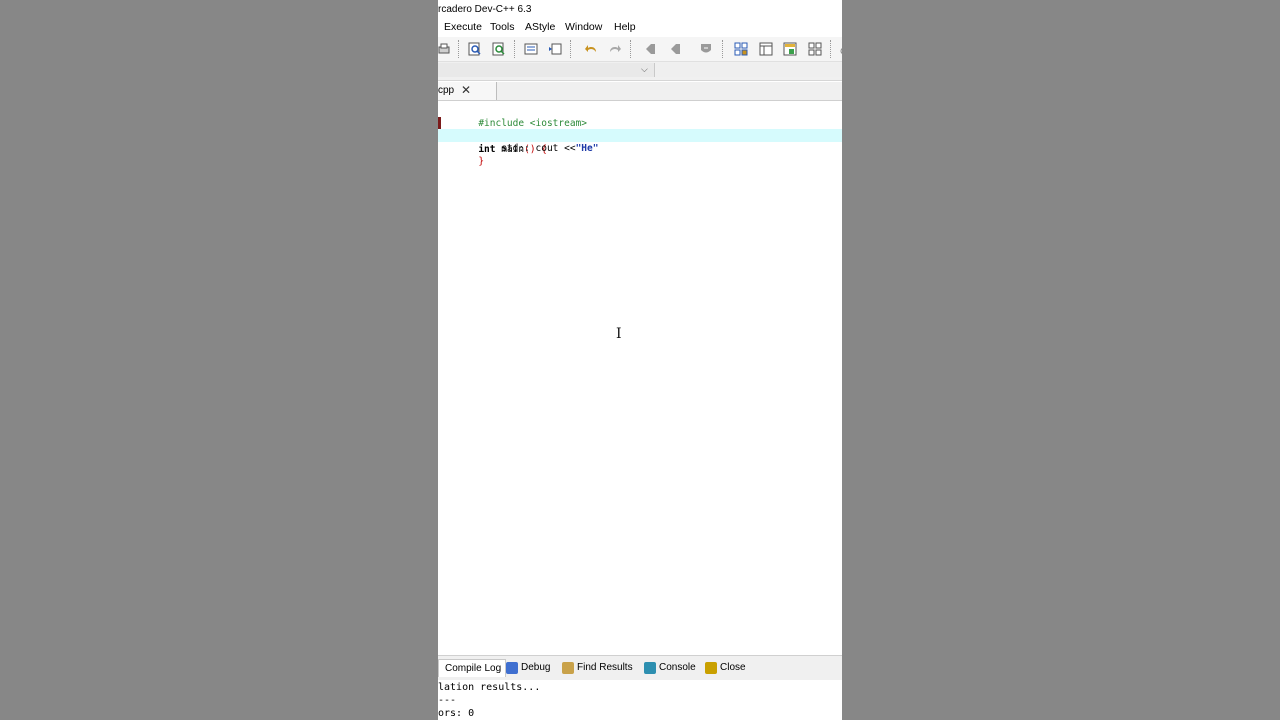 This screenshot has height=720, width=1280. What do you see at coordinates (536, 667) in the screenshot?
I see `tab-label: Debug` at bounding box center [536, 667].